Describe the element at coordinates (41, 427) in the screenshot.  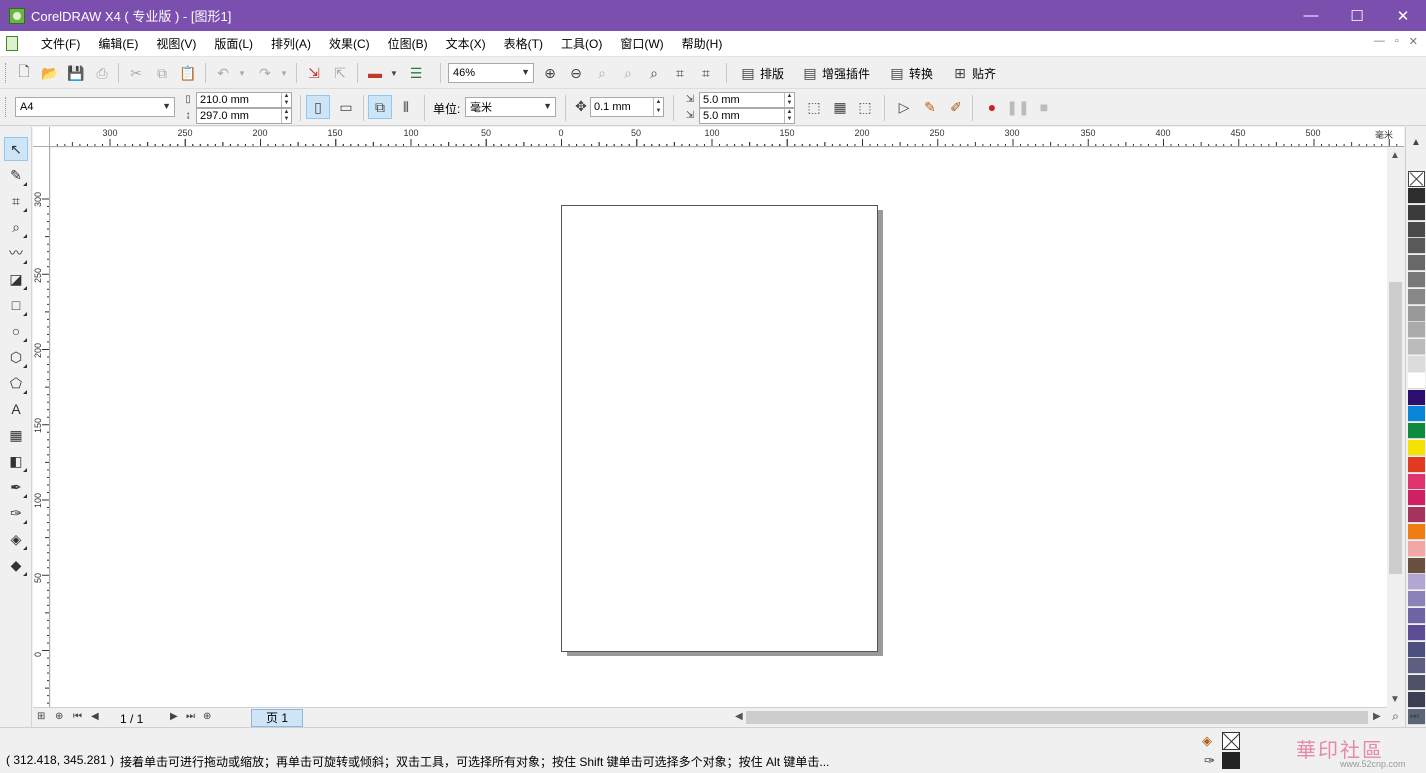
I see `vertical-ruler: 300 250 200 150 100 50 0` at that location.